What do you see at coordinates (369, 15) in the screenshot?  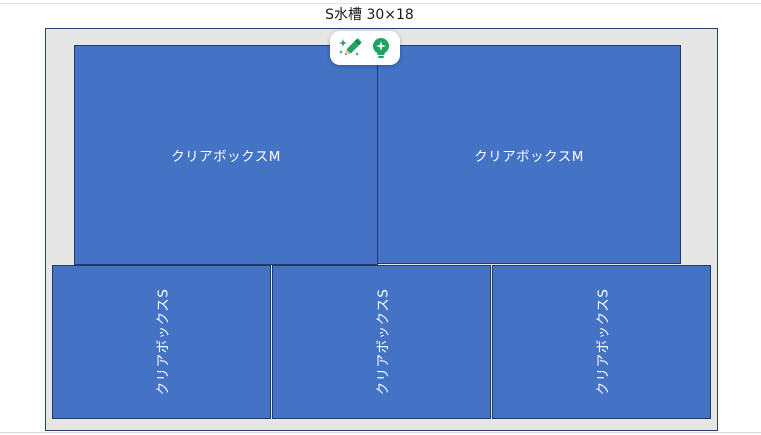 I see `tank-title: S水槽 30×18` at bounding box center [369, 15].